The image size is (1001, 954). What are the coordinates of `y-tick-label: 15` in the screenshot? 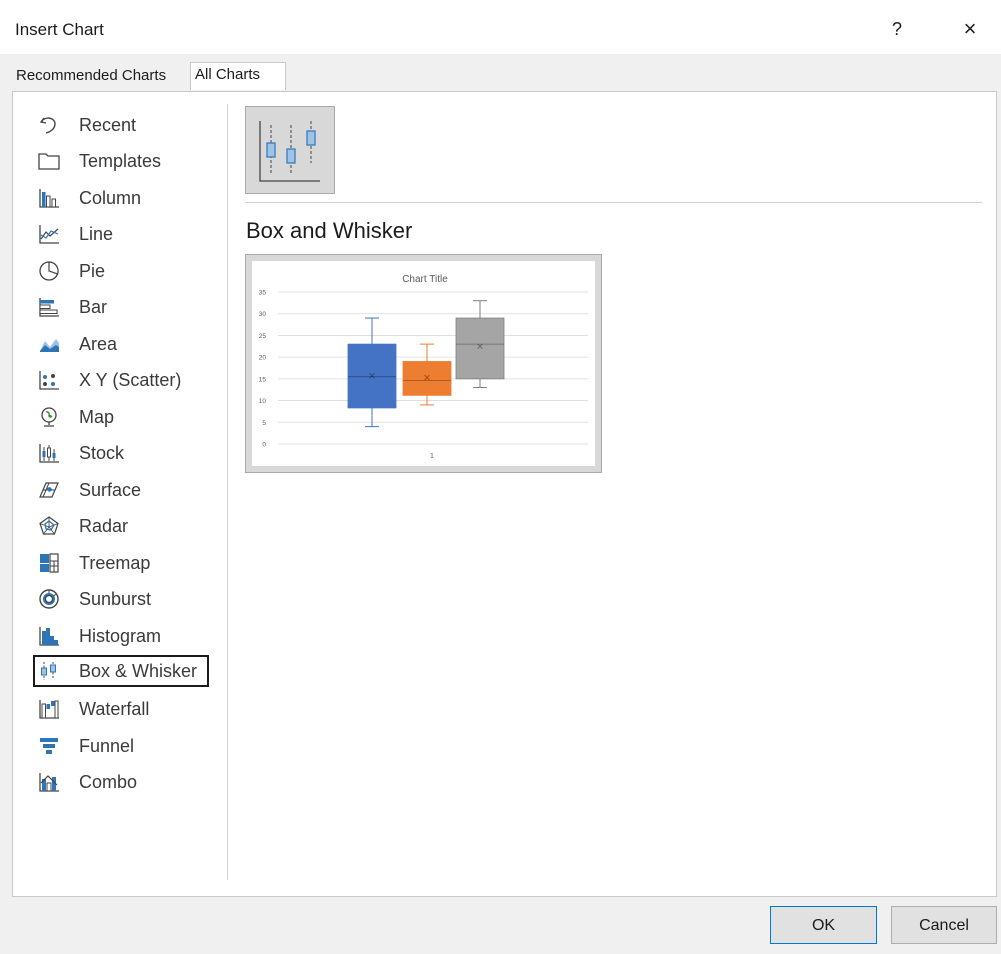 It's located at (263, 379).